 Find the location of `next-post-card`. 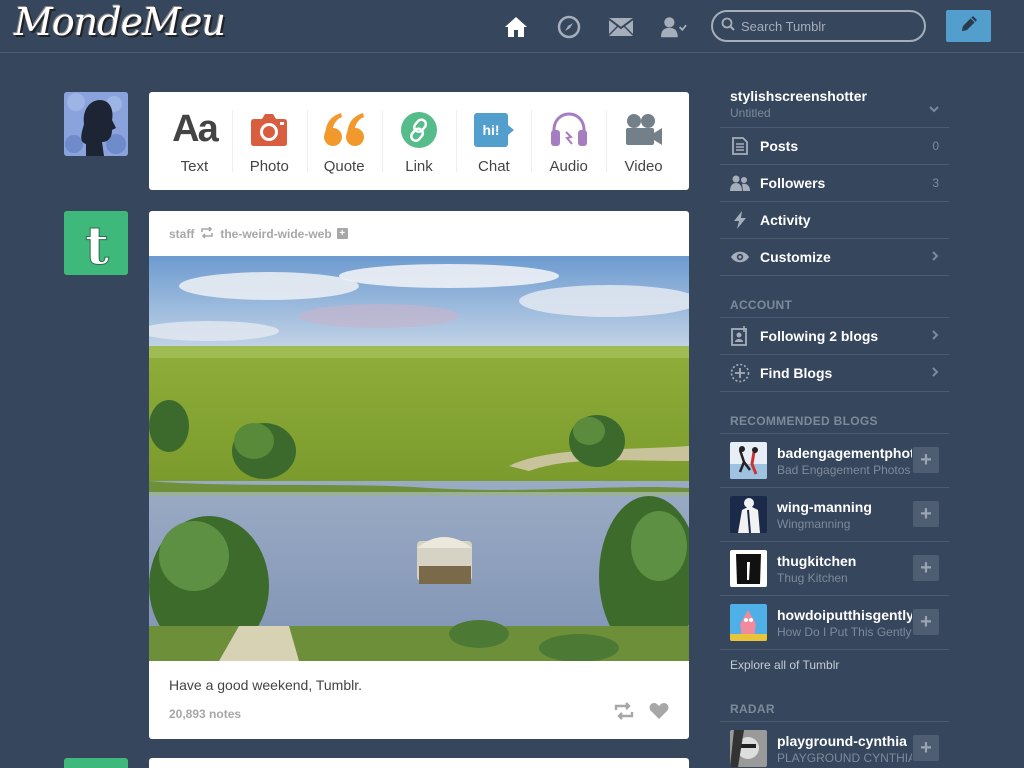

next-post-card is located at coordinates (419, 763).